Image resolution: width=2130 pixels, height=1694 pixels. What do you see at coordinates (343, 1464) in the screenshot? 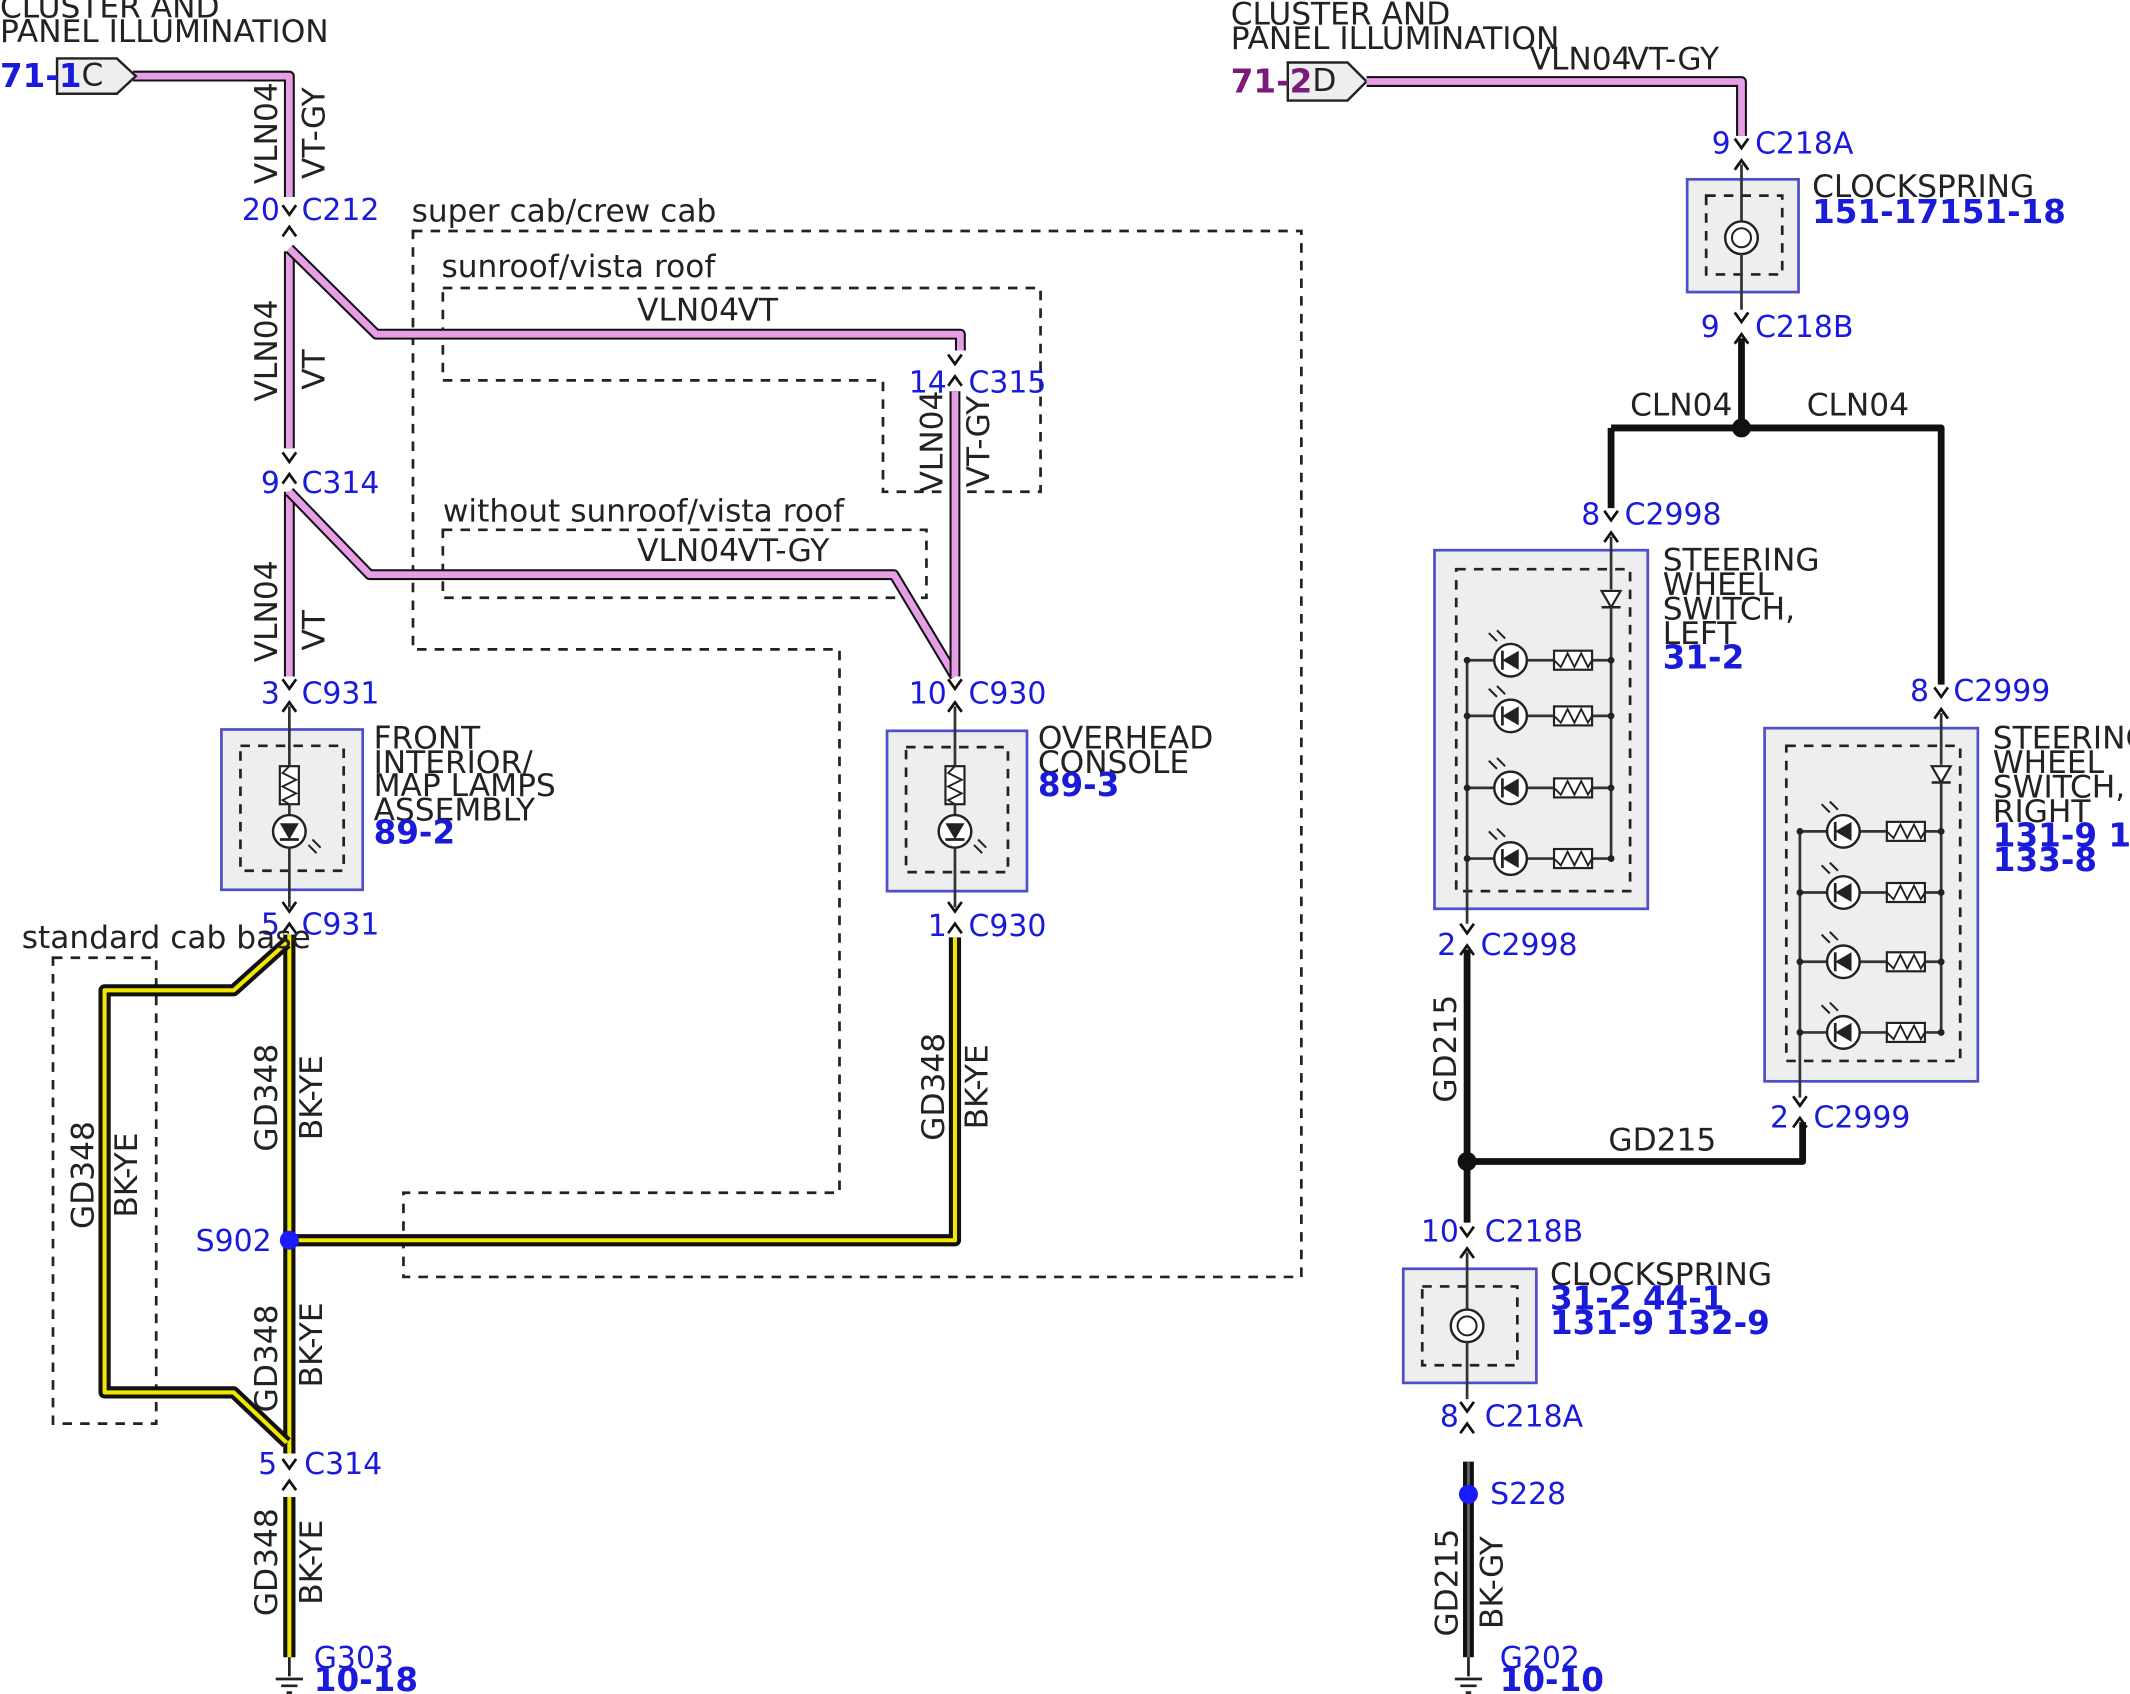
I see `c314-bot-name: C314` at bounding box center [343, 1464].